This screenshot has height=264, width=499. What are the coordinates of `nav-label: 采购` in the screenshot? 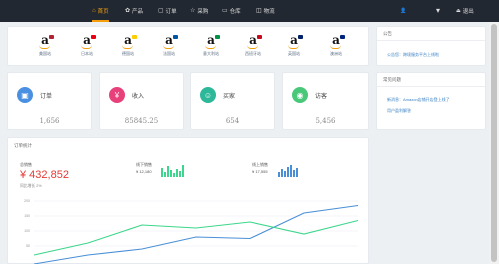 It's located at (203, 12).